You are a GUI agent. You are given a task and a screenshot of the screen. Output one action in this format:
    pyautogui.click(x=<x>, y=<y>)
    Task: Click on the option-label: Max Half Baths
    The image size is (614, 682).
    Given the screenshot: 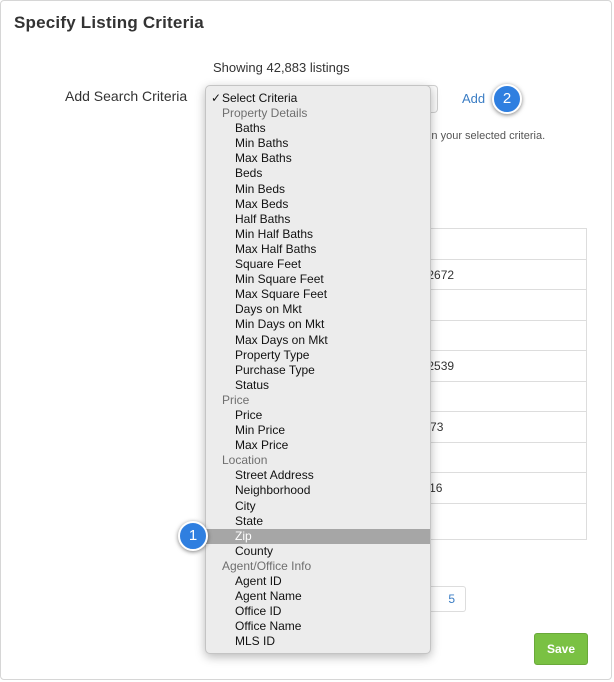 What is the action you would take?
    pyautogui.click(x=276, y=248)
    